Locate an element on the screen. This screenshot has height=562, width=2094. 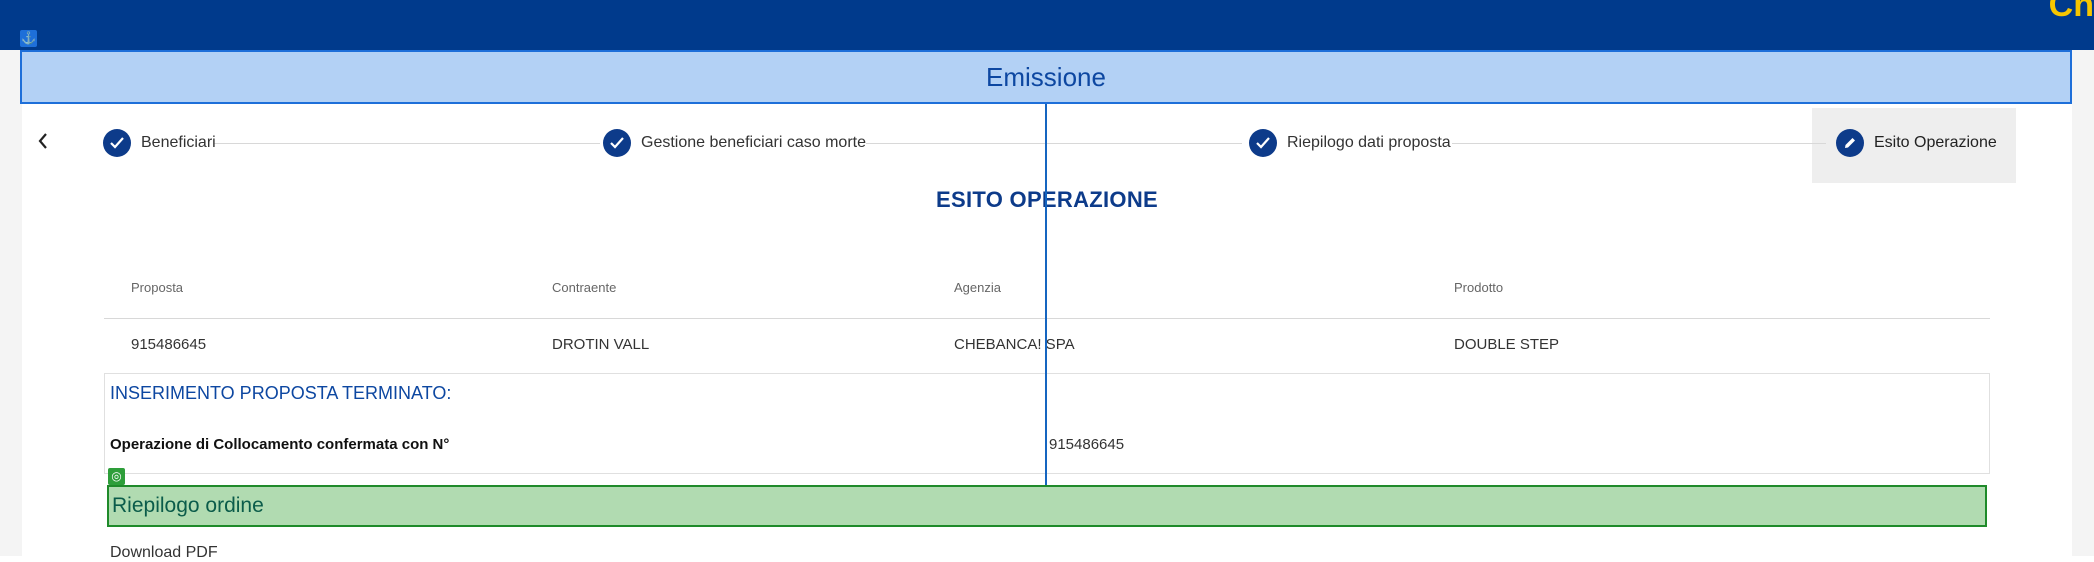
table-divider is located at coordinates (1047, 318).